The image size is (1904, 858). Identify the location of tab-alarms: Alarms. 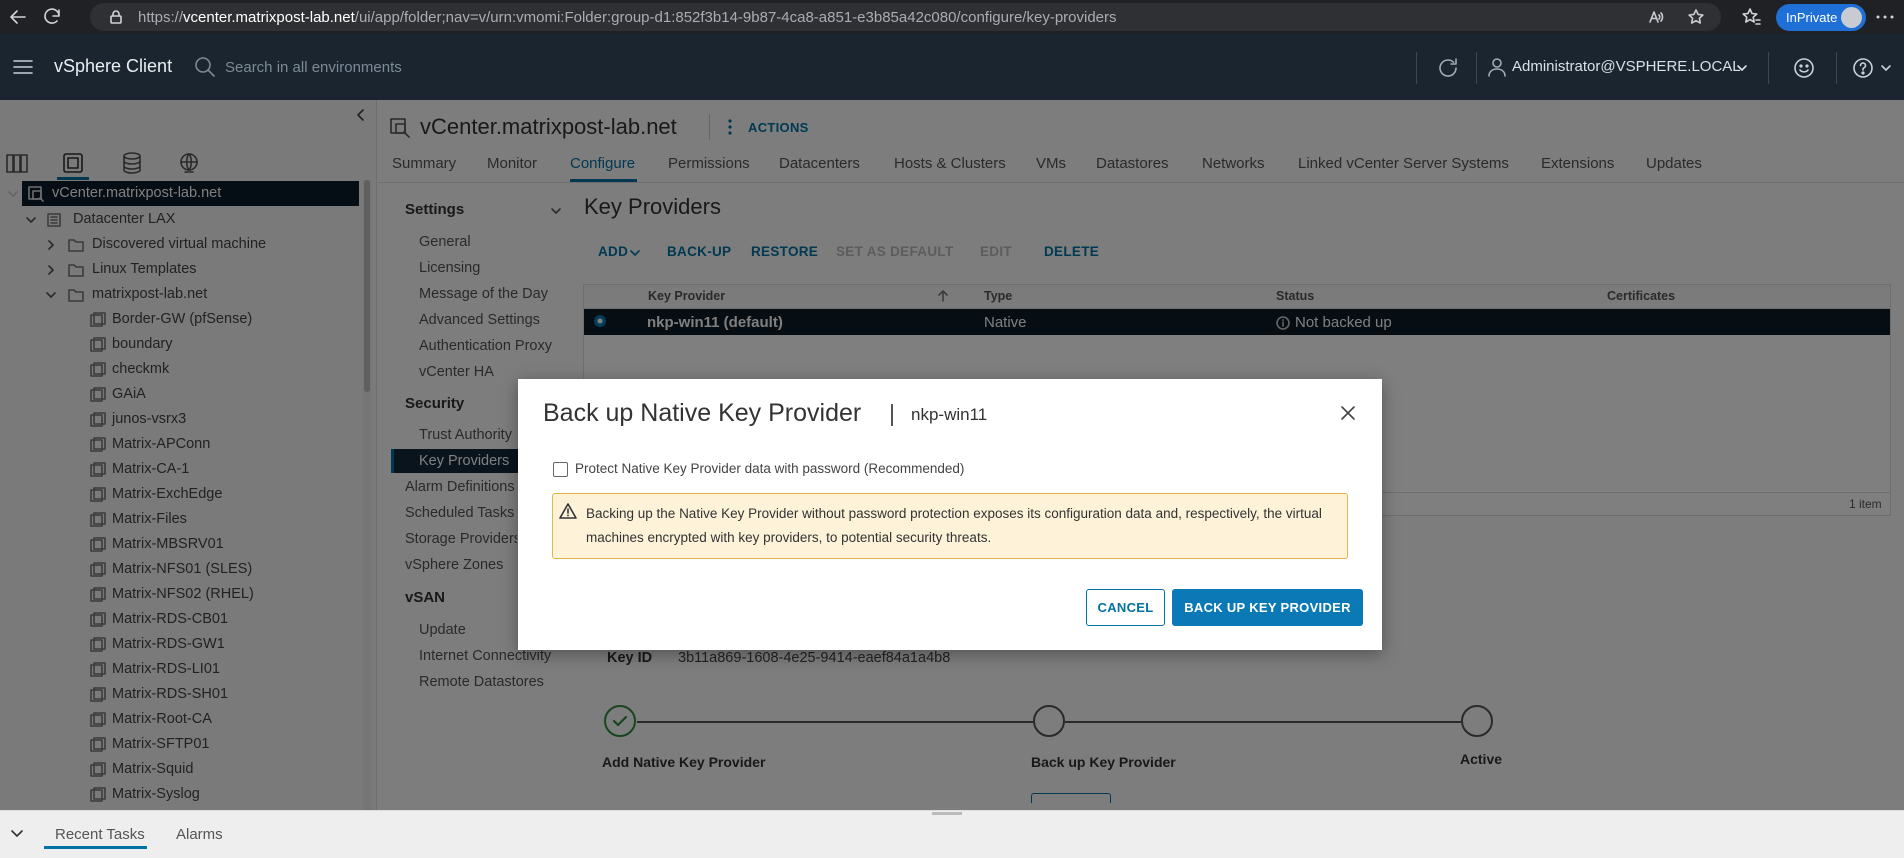
(199, 834).